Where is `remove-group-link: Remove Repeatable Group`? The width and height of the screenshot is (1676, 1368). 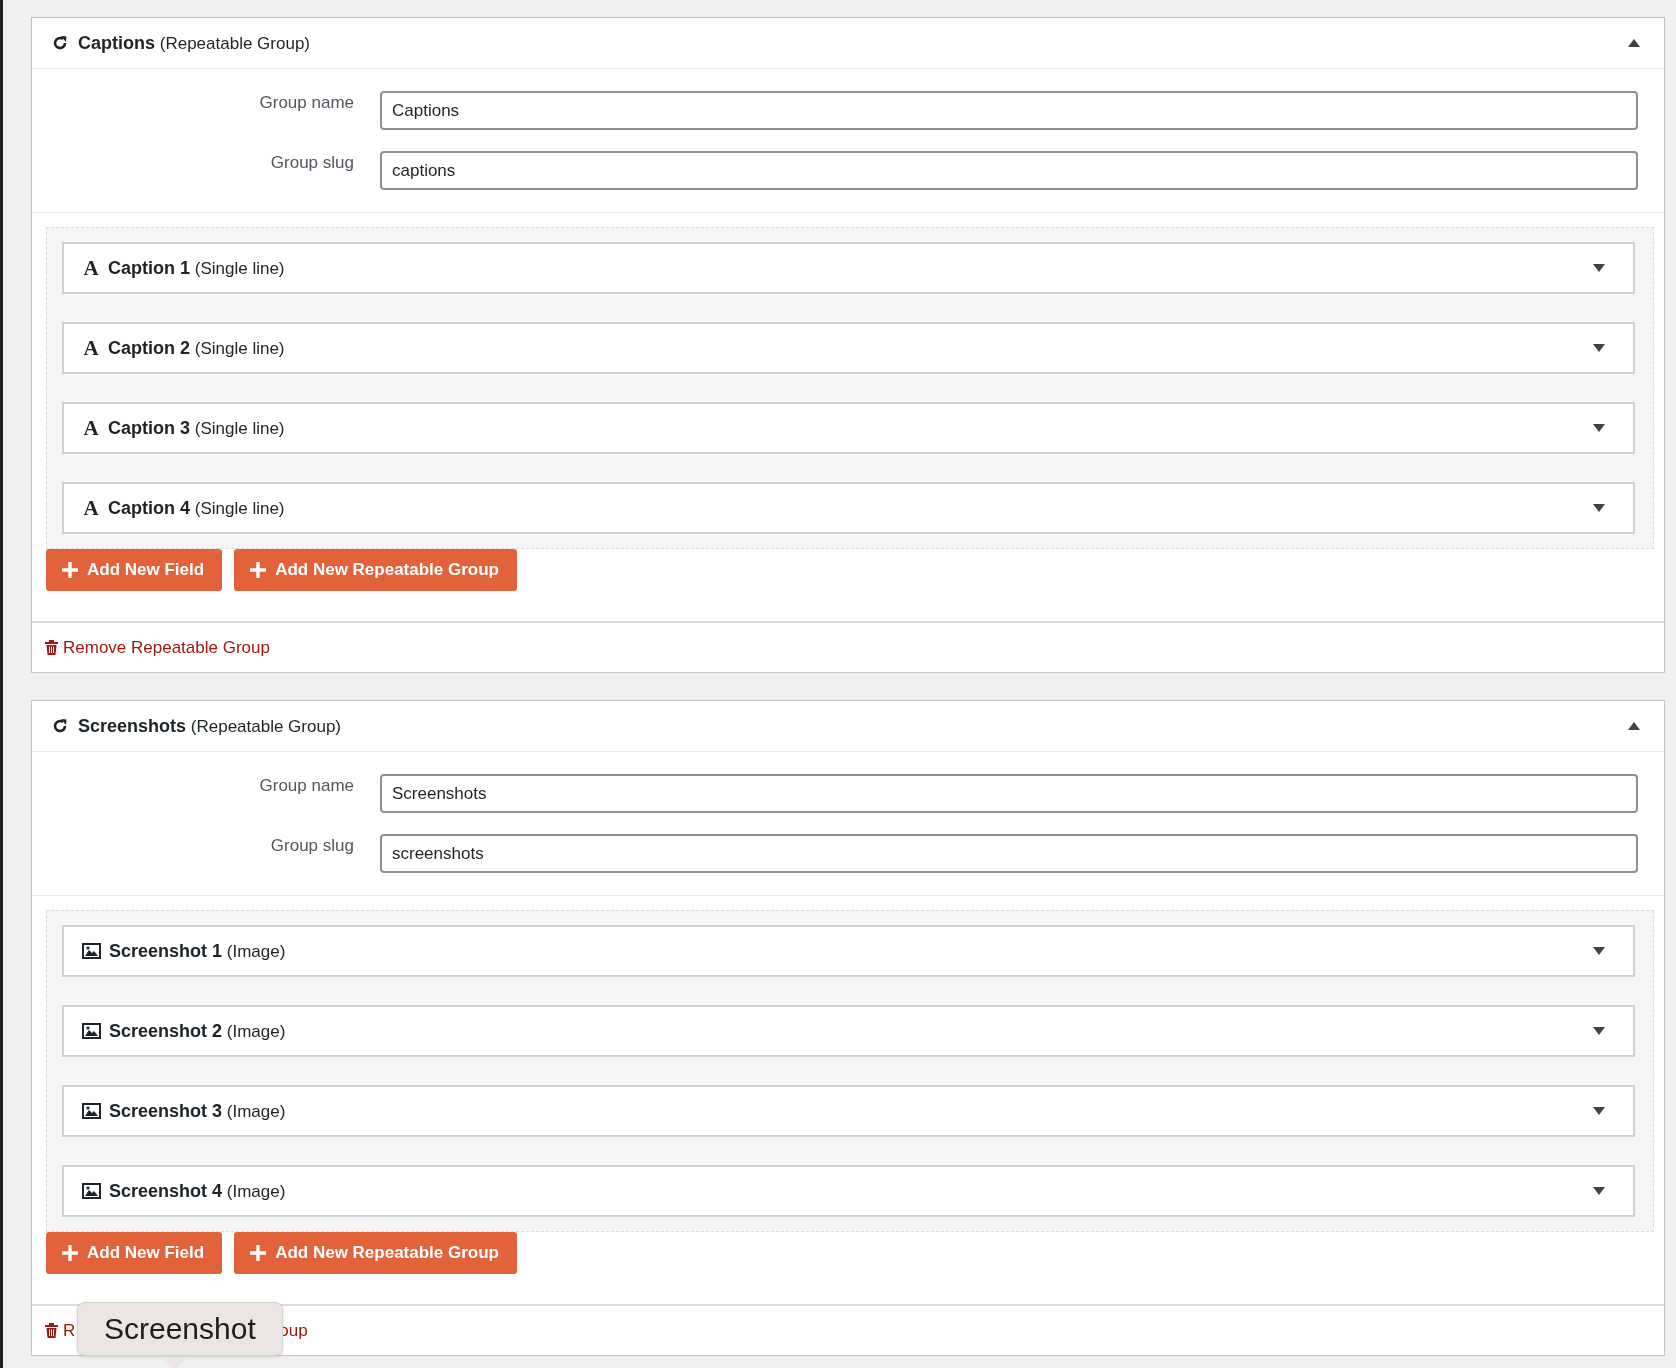 remove-group-link: Remove Repeatable Group is located at coordinates (166, 647).